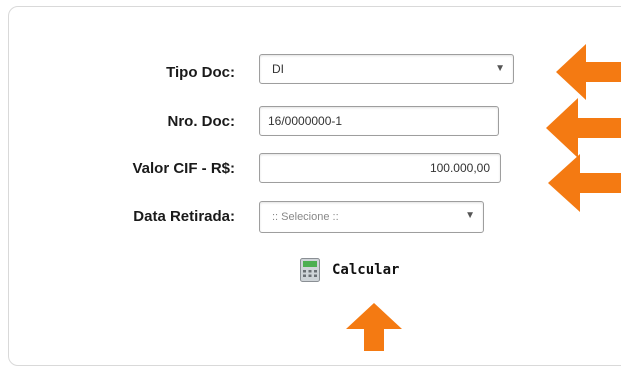 Image resolution: width=621 pixels, height=366 pixels. Describe the element at coordinates (386, 69) in the screenshot. I see `tipo-doc-select: DI ▼` at that location.